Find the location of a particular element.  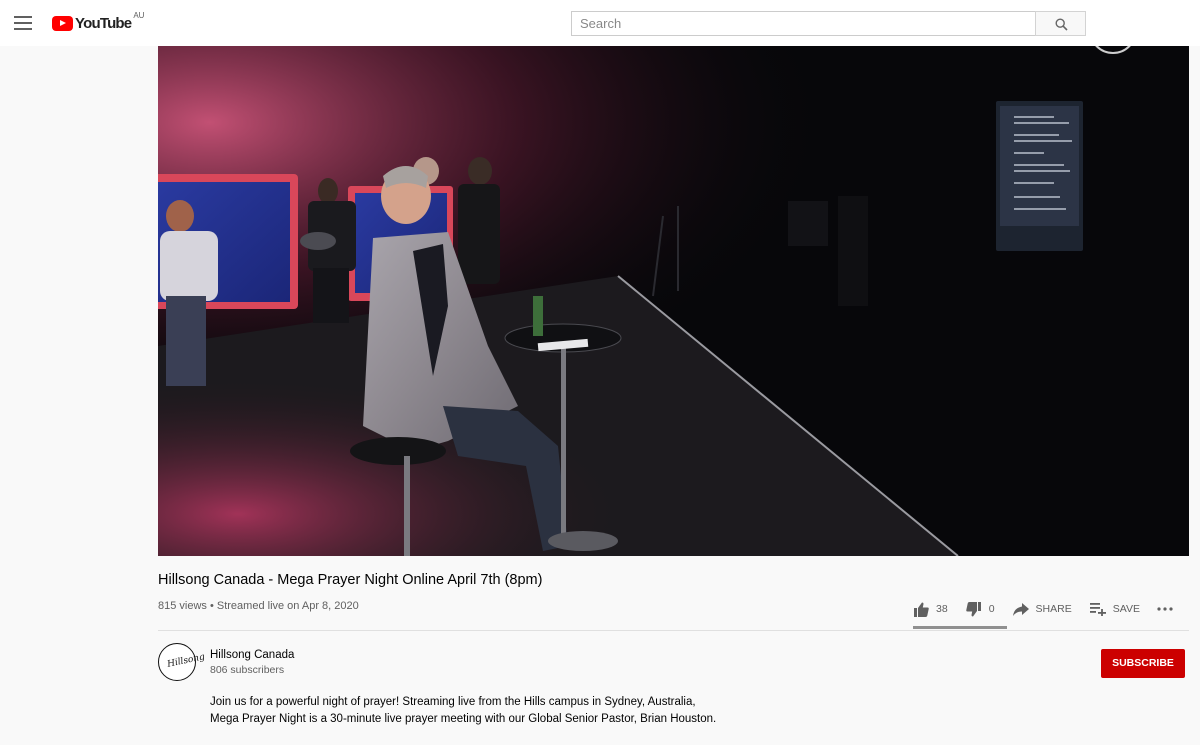

share-arrow-icon is located at coordinates (1020, 609).